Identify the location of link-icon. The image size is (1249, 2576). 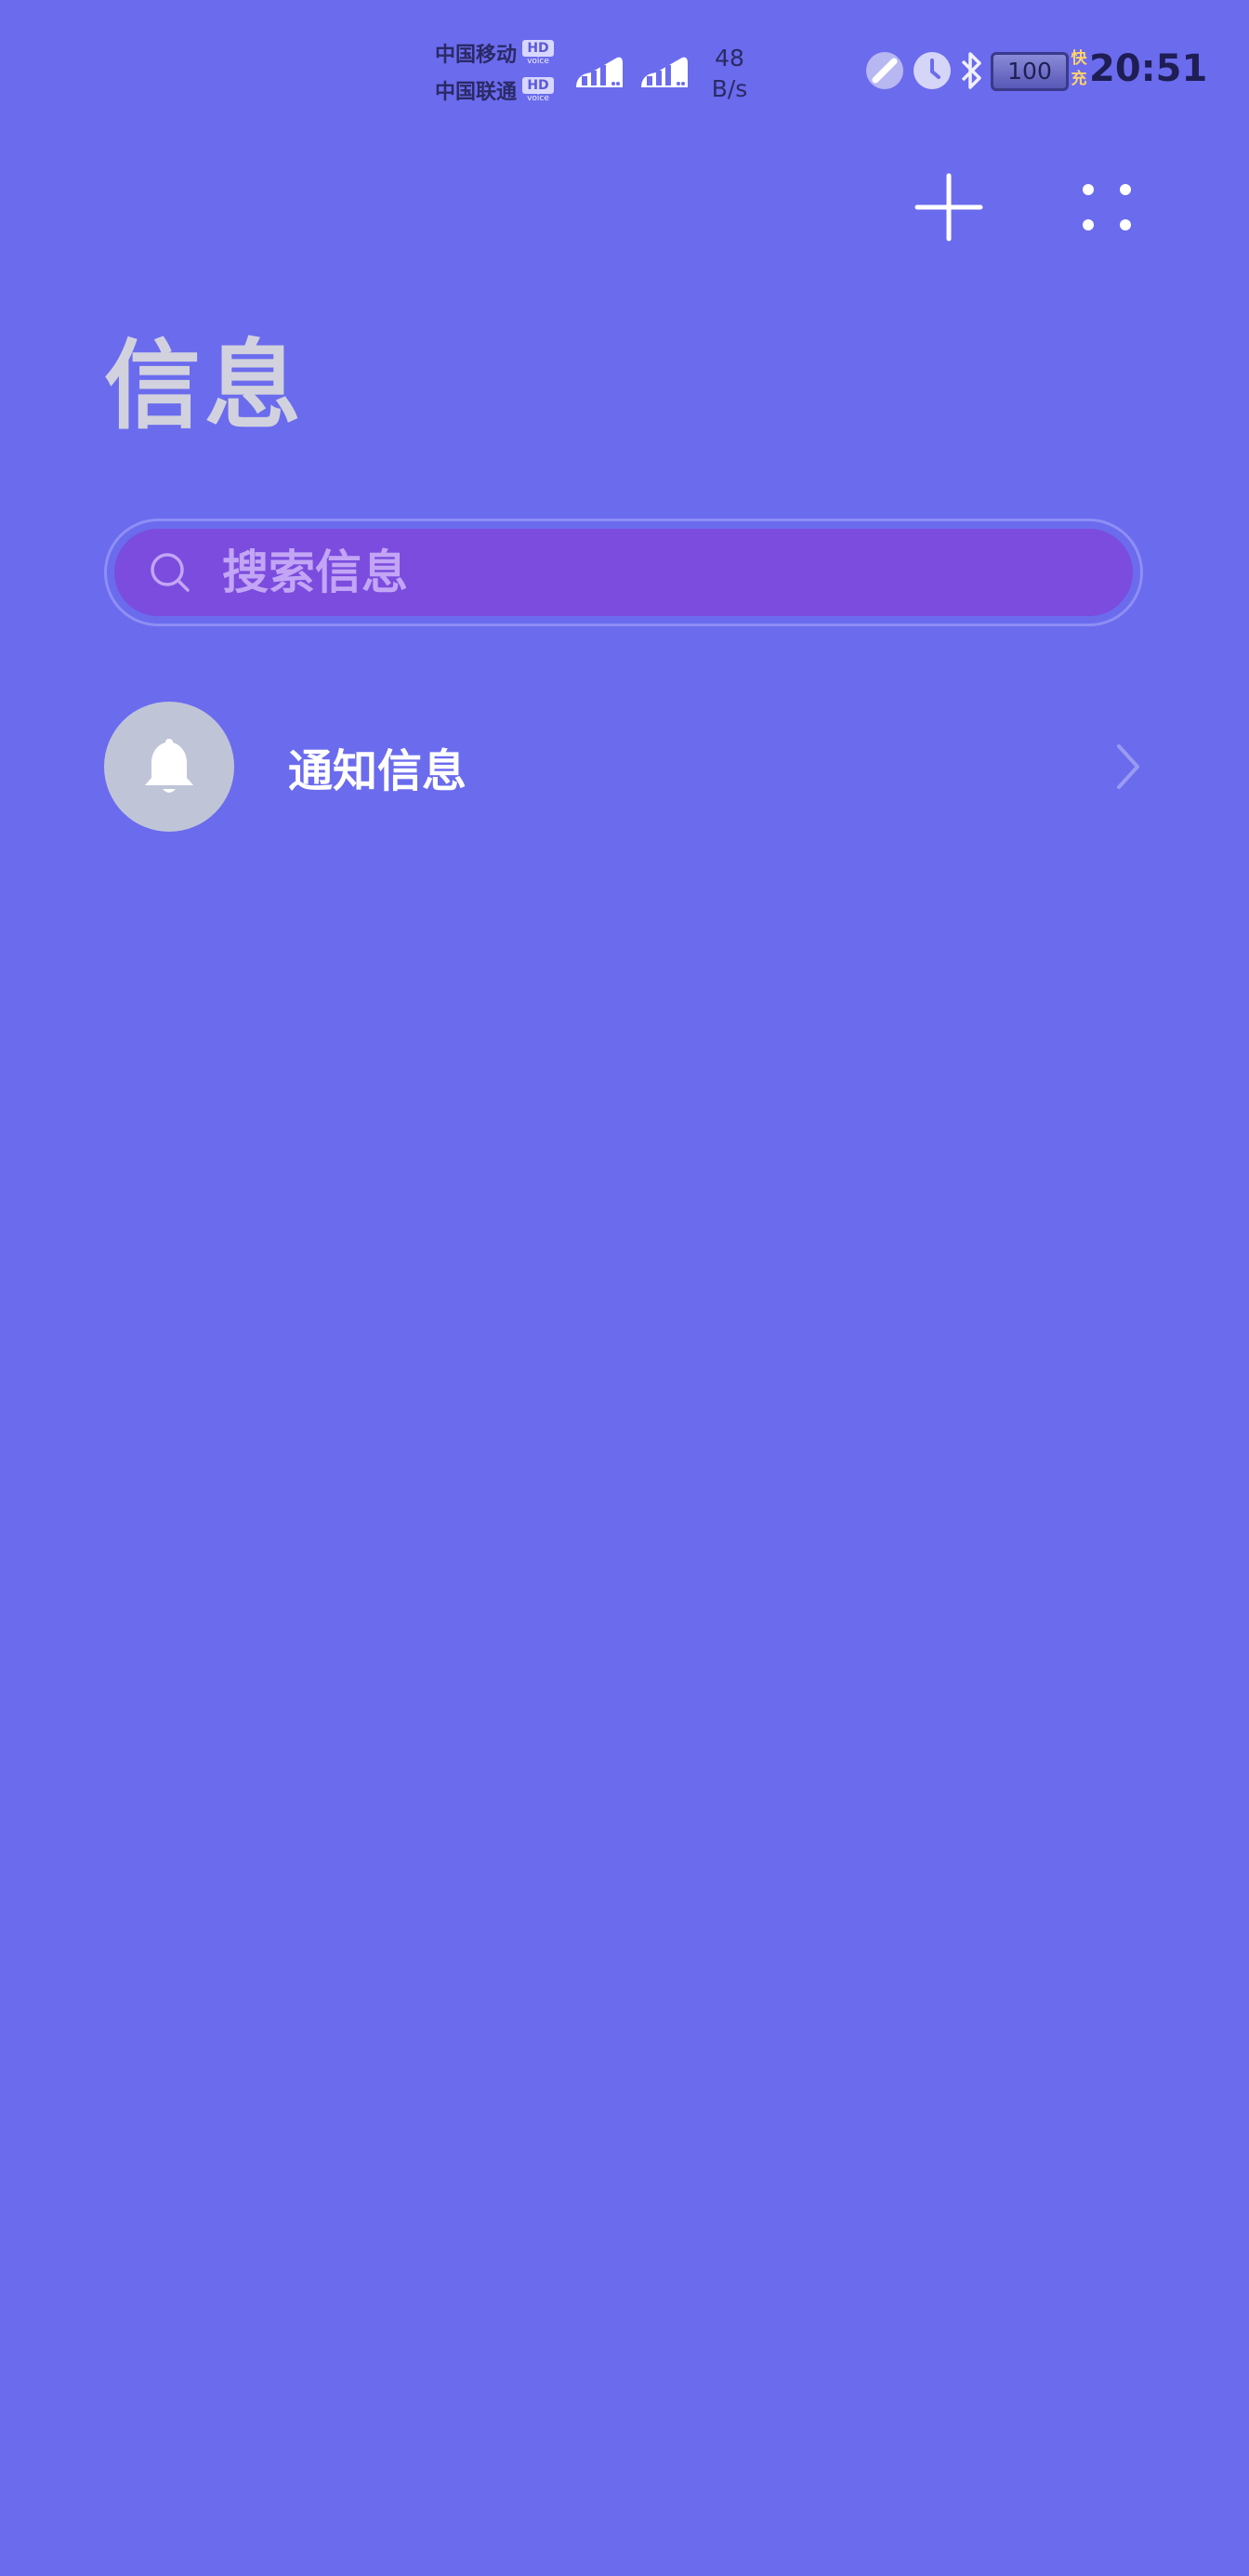
(884, 70).